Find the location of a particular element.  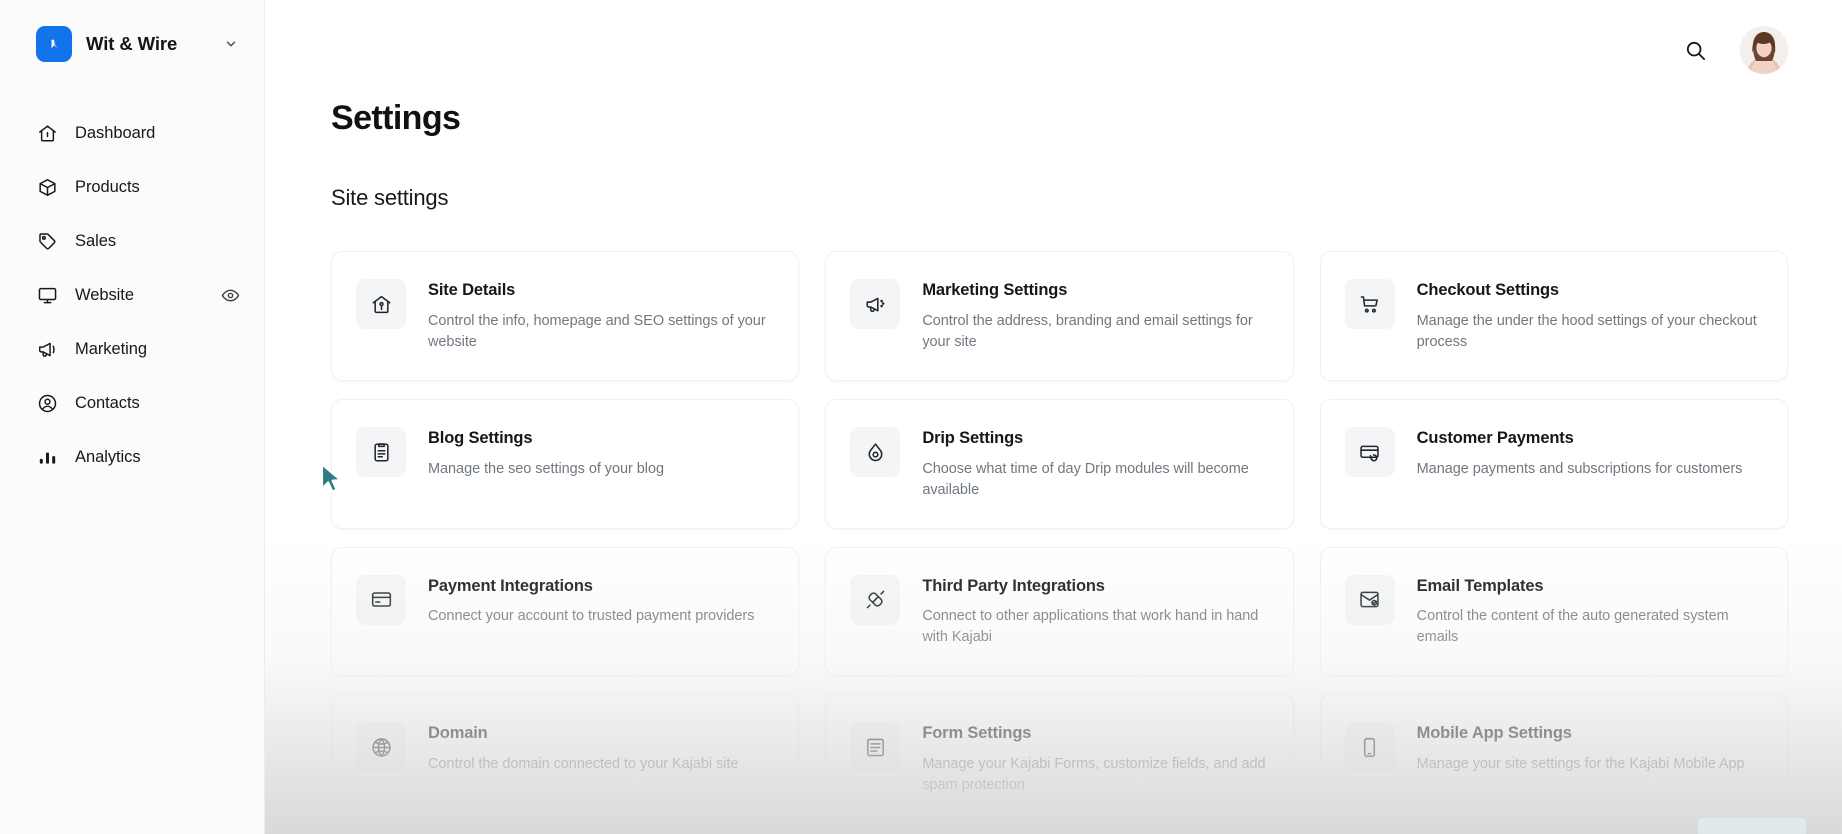

card-title: Blog Settings is located at coordinates (480, 438).